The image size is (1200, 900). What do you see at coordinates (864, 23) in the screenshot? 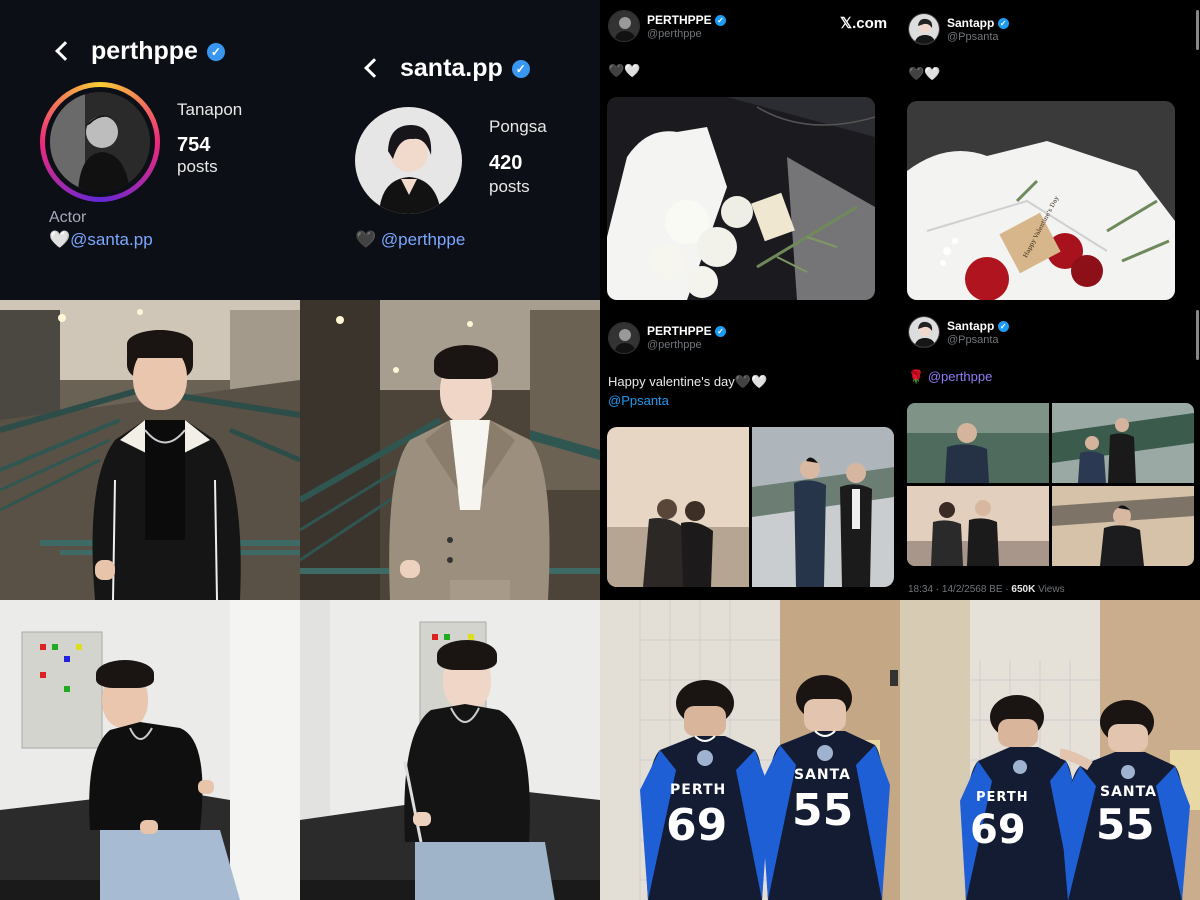
I see `x-logo-icon: 𝕏.com` at bounding box center [864, 23].